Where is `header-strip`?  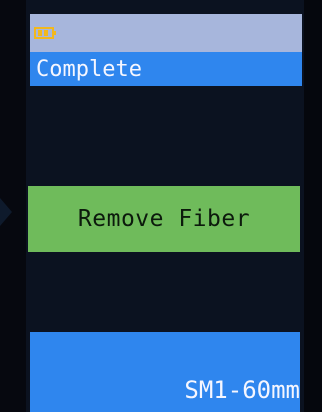 header-strip is located at coordinates (166, 33).